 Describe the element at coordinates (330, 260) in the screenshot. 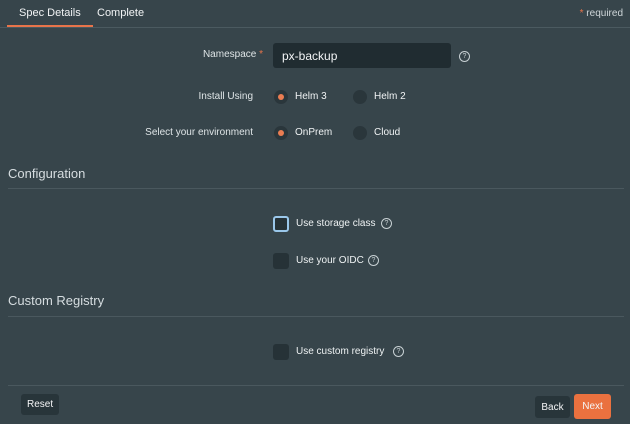

I see `oidc-label: Use your OIDC` at that location.